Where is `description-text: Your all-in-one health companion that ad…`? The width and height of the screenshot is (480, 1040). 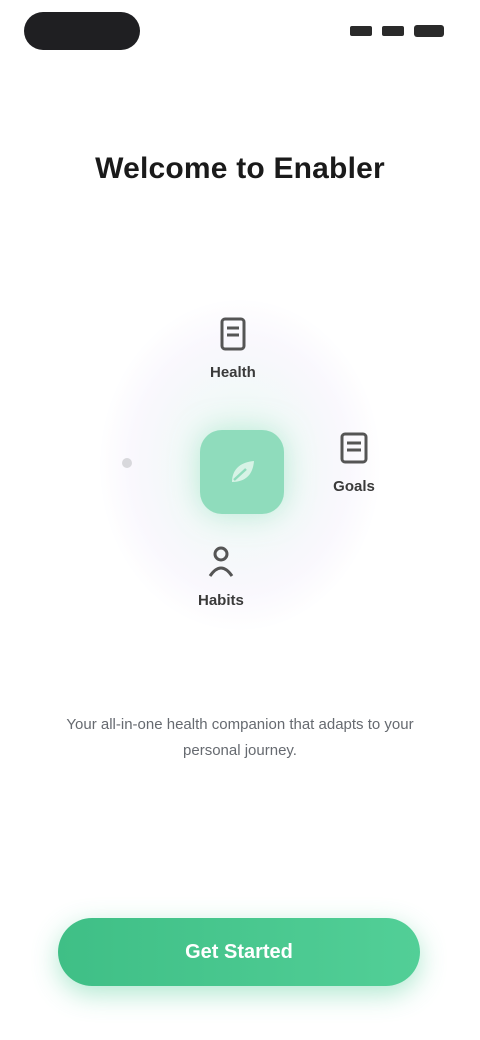 description-text: Your all-in-one health companion that ad… is located at coordinates (240, 737).